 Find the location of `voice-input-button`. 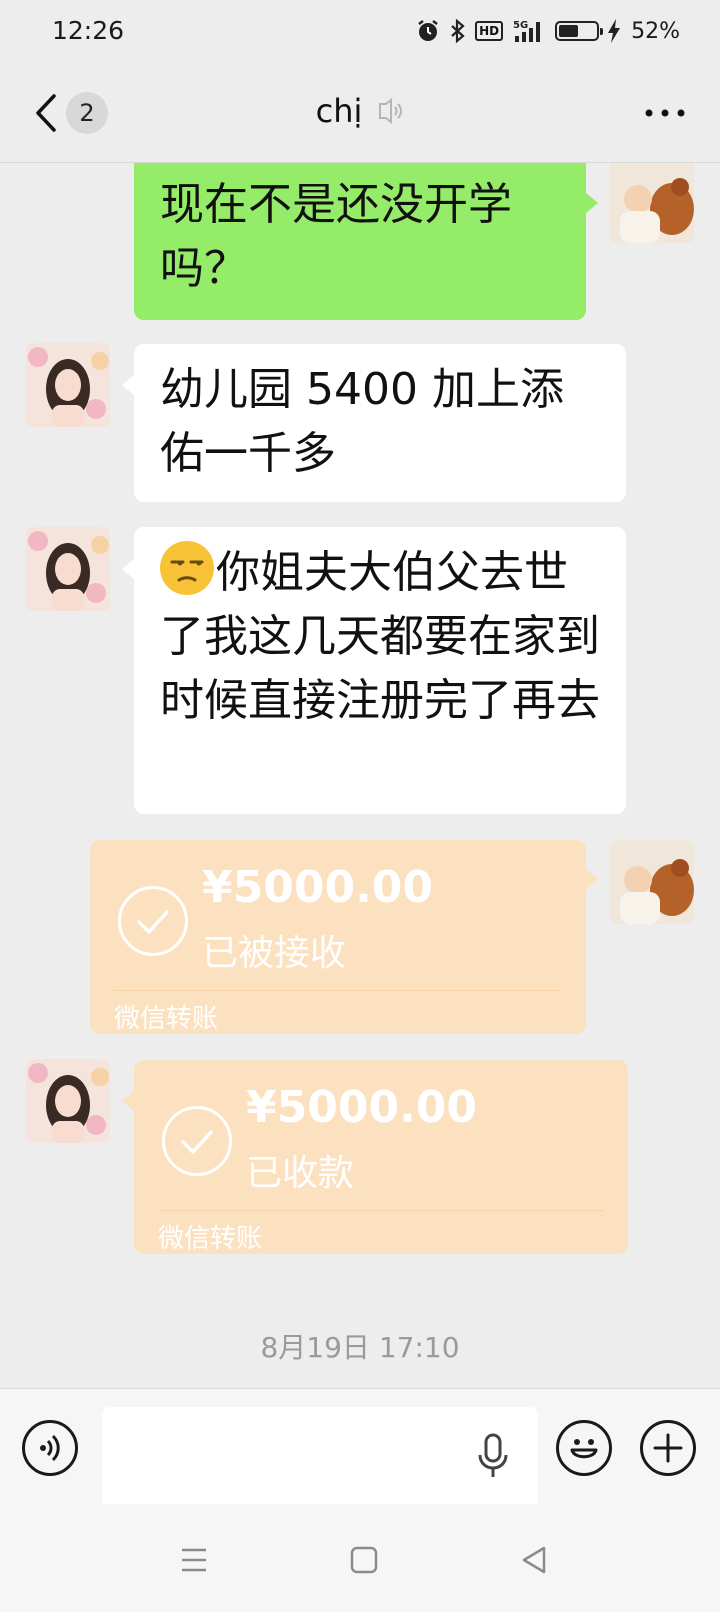

voice-input-button is located at coordinates (50, 1448).